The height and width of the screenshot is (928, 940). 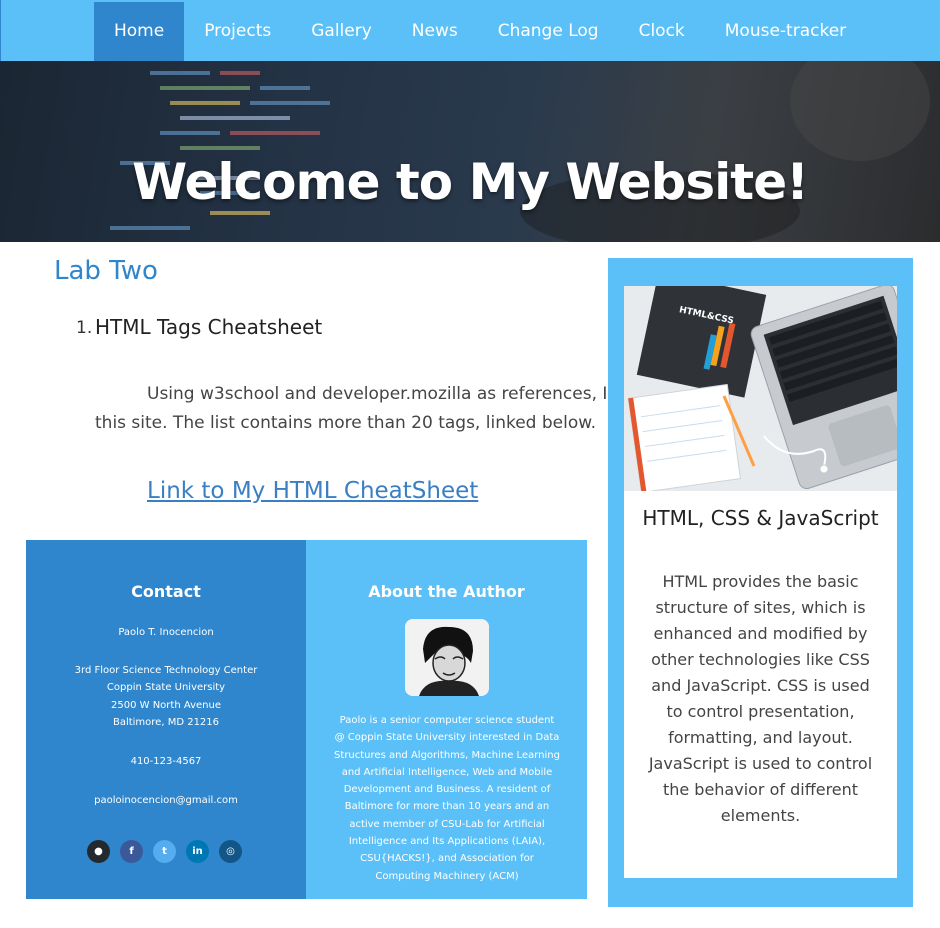 I want to click on desk-illustration: HTML&CSS, so click(x=760, y=388).